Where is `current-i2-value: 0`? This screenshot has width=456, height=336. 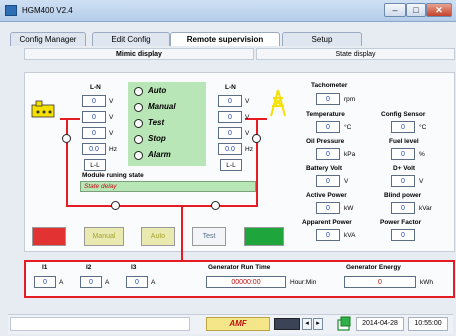
current-i2-value: 0 is located at coordinates (91, 282).